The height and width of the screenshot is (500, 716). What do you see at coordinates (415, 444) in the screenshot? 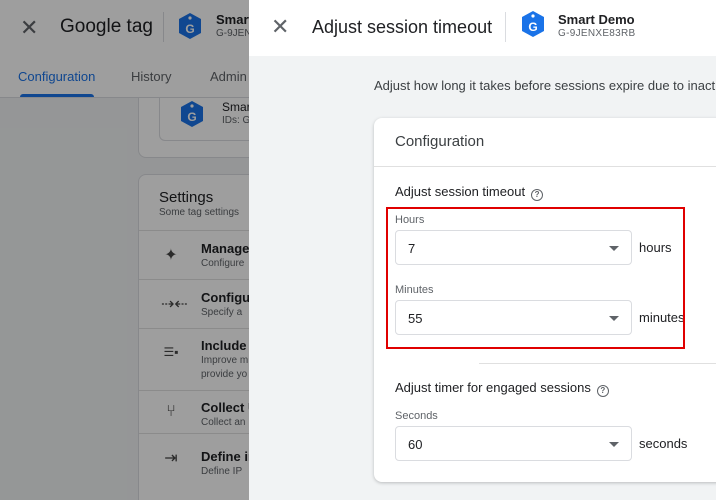
I see `seconds-value: 60` at bounding box center [415, 444].